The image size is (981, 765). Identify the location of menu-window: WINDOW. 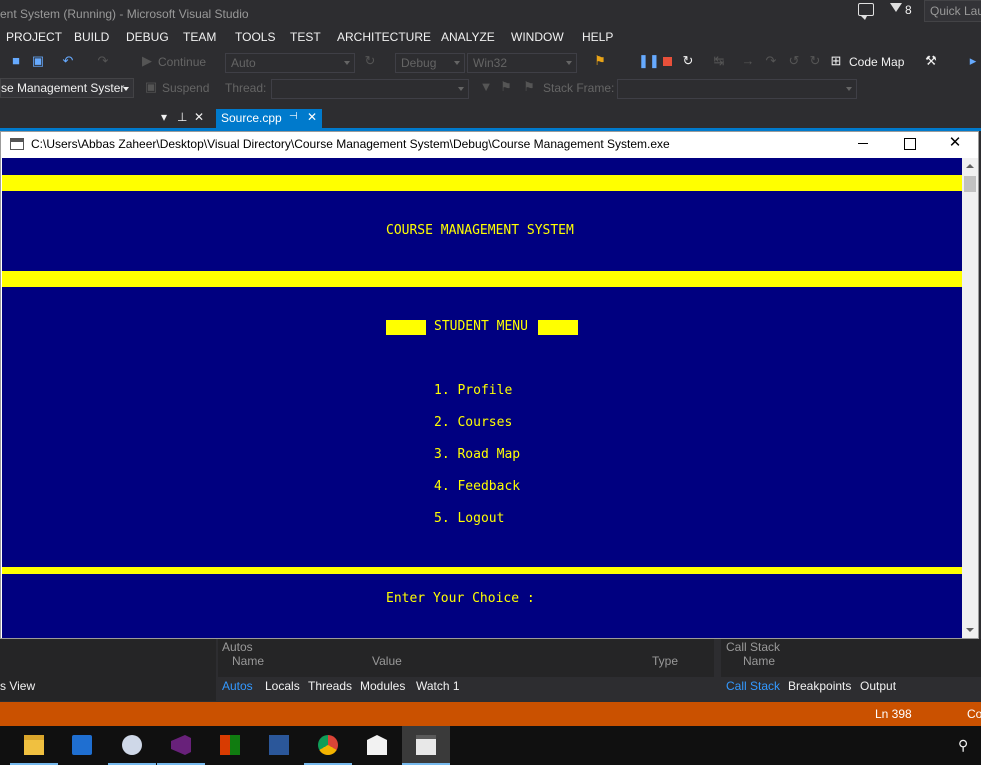
(537, 37).